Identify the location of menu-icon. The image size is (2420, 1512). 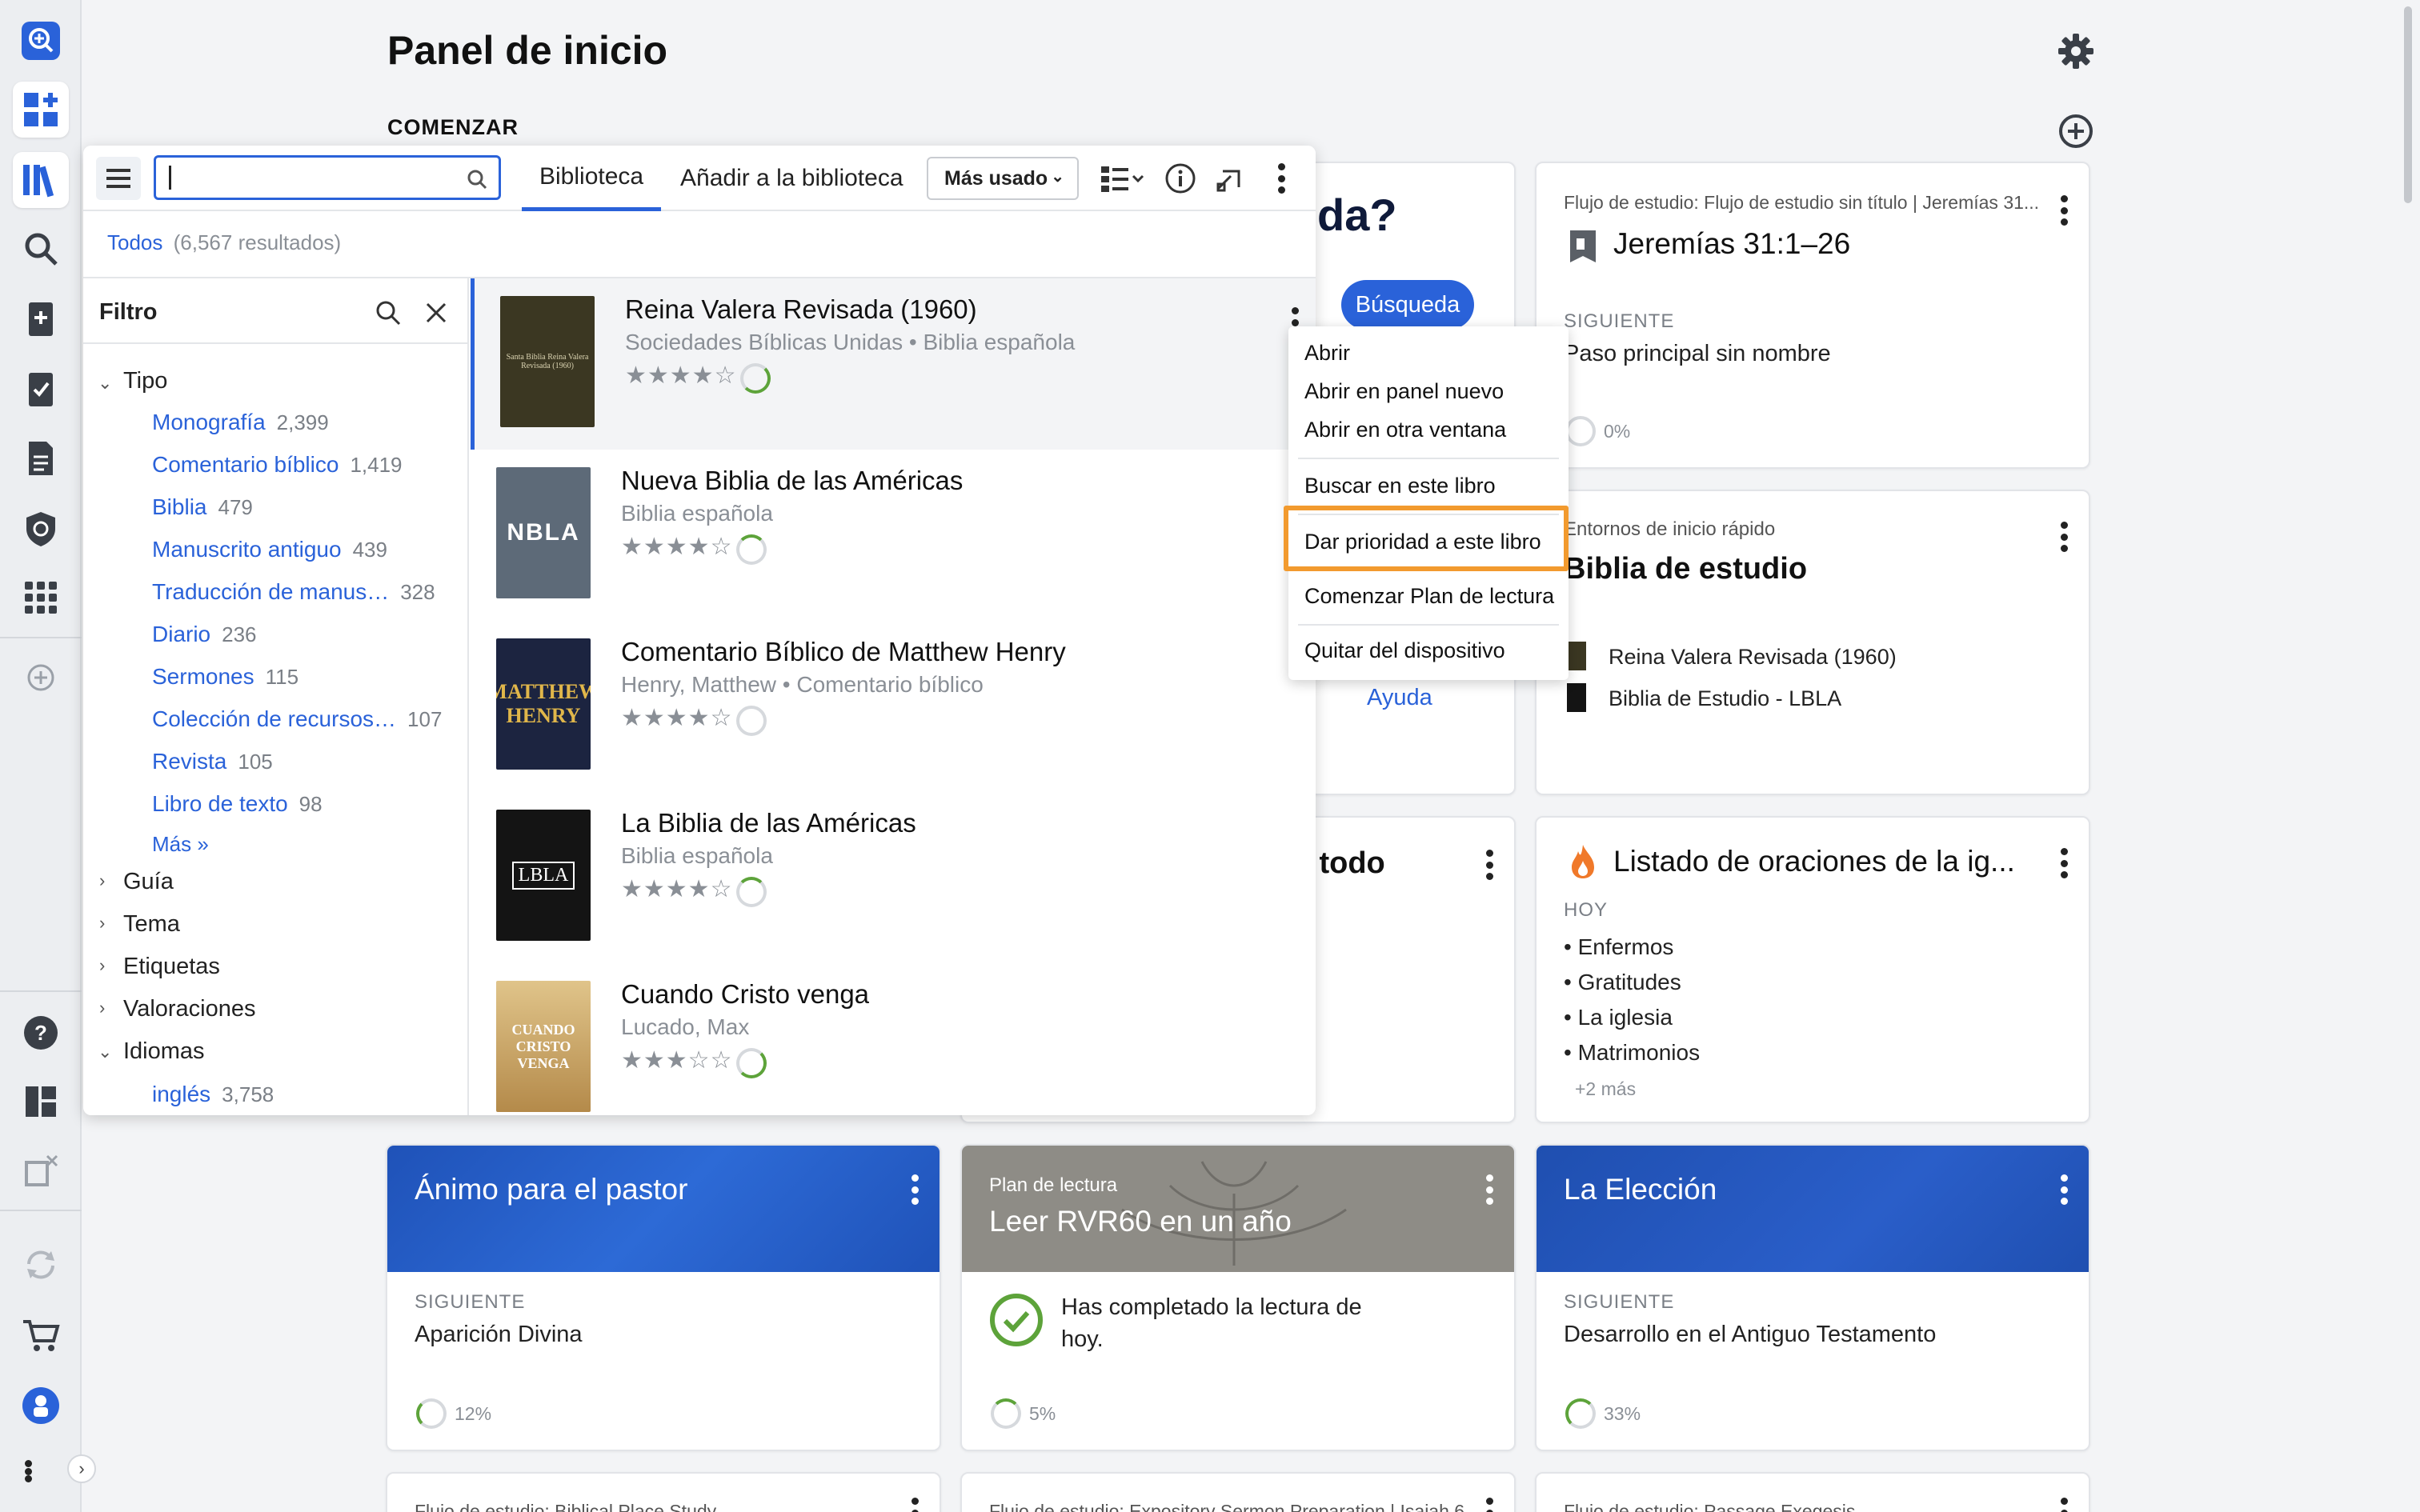
(118, 178).